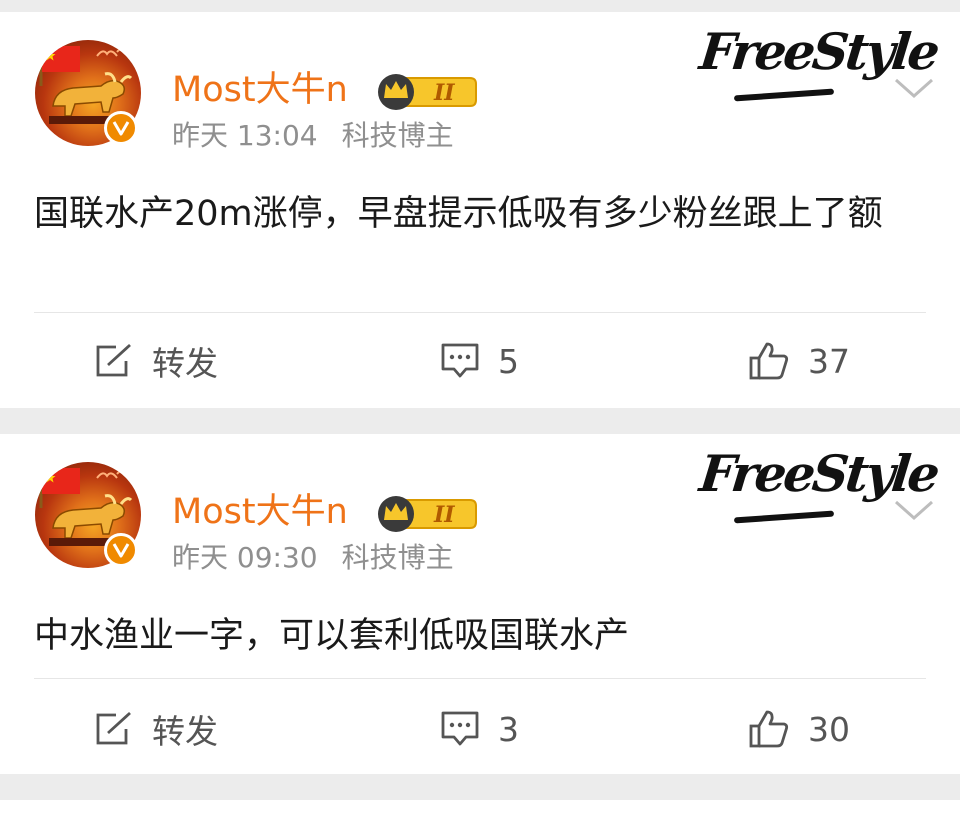  What do you see at coordinates (332, 636) in the screenshot?
I see `post-content: 中水渔业一字，可以套利低吸国联水产` at bounding box center [332, 636].